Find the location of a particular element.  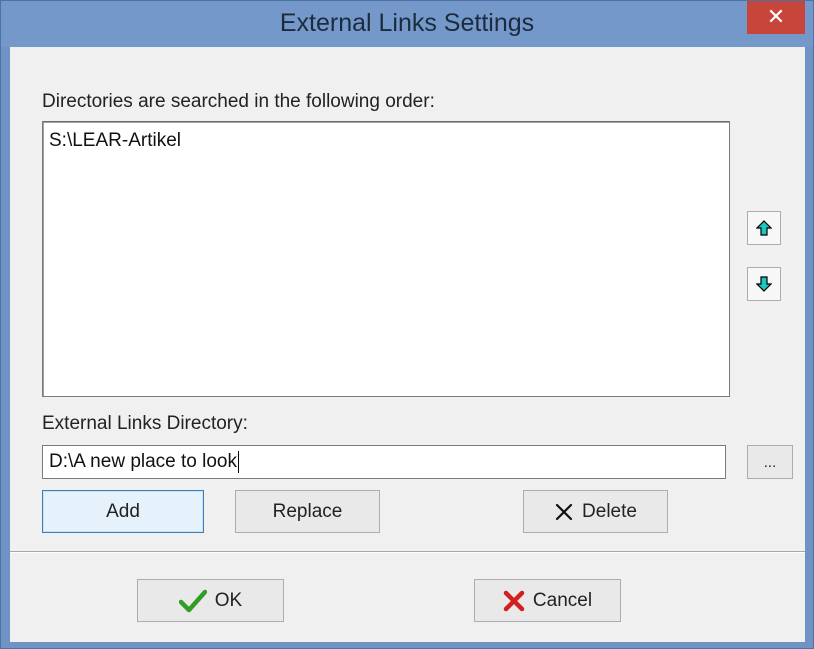

arrow-up-icon is located at coordinates (764, 228).